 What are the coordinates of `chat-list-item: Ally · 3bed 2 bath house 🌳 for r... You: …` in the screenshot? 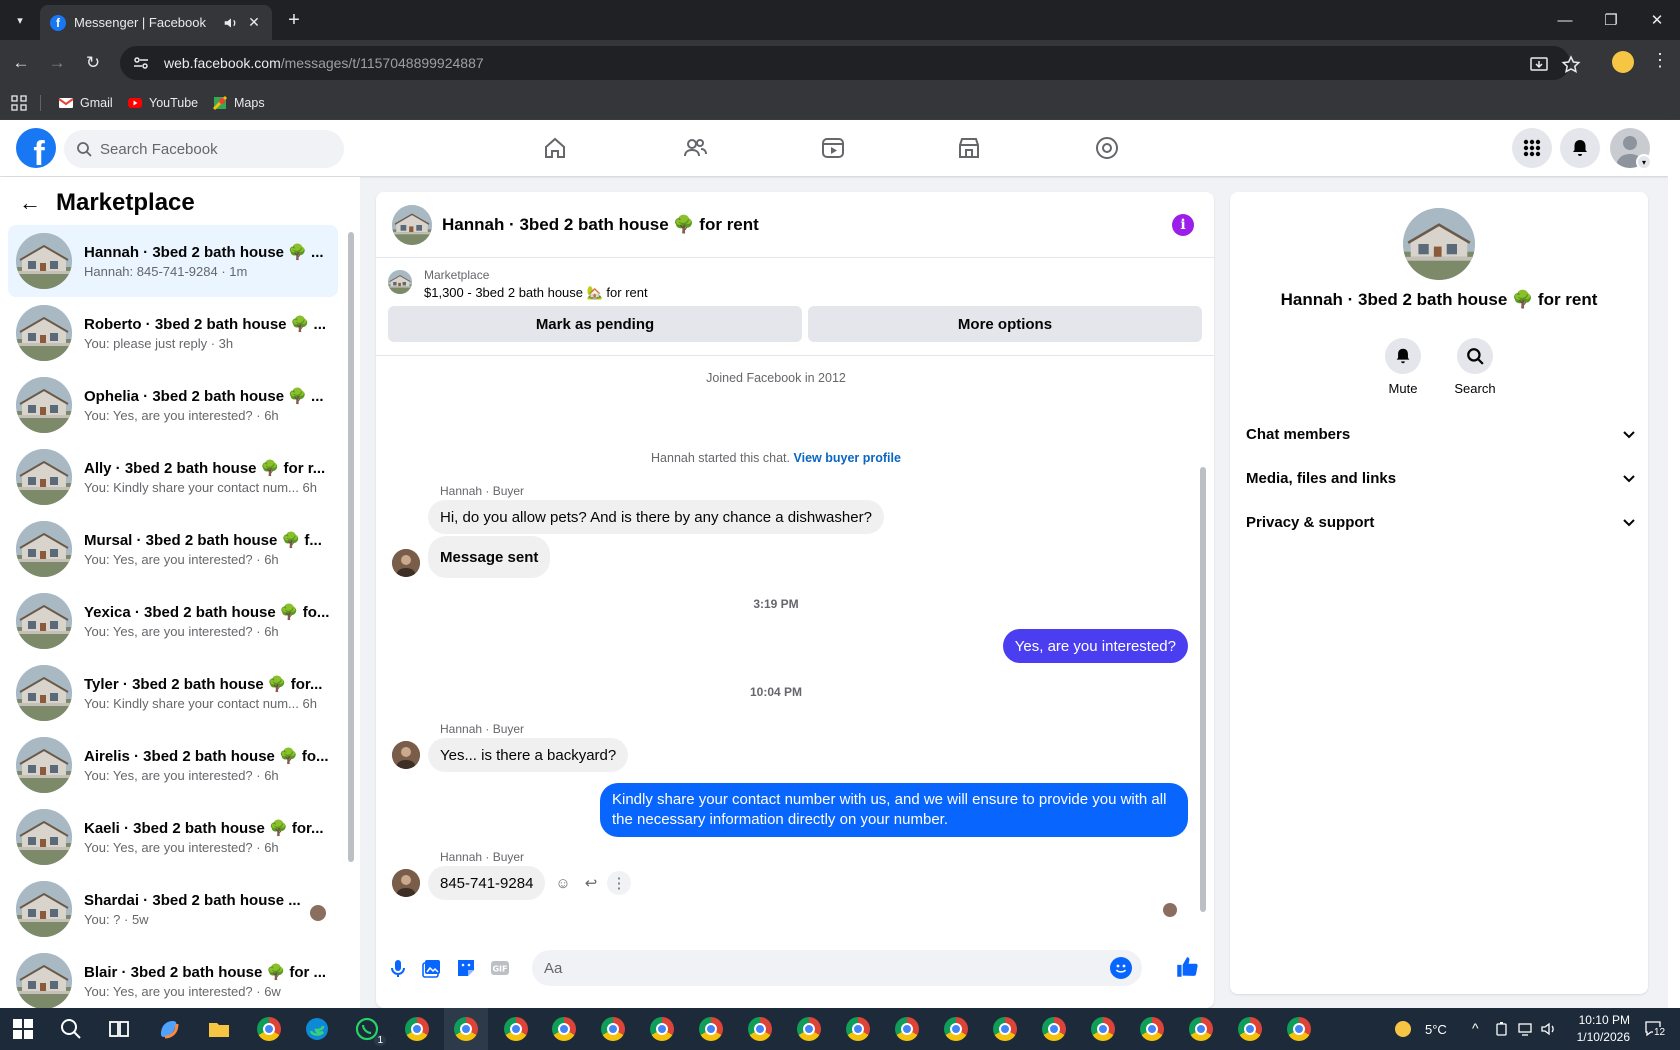 It's located at (173, 477).